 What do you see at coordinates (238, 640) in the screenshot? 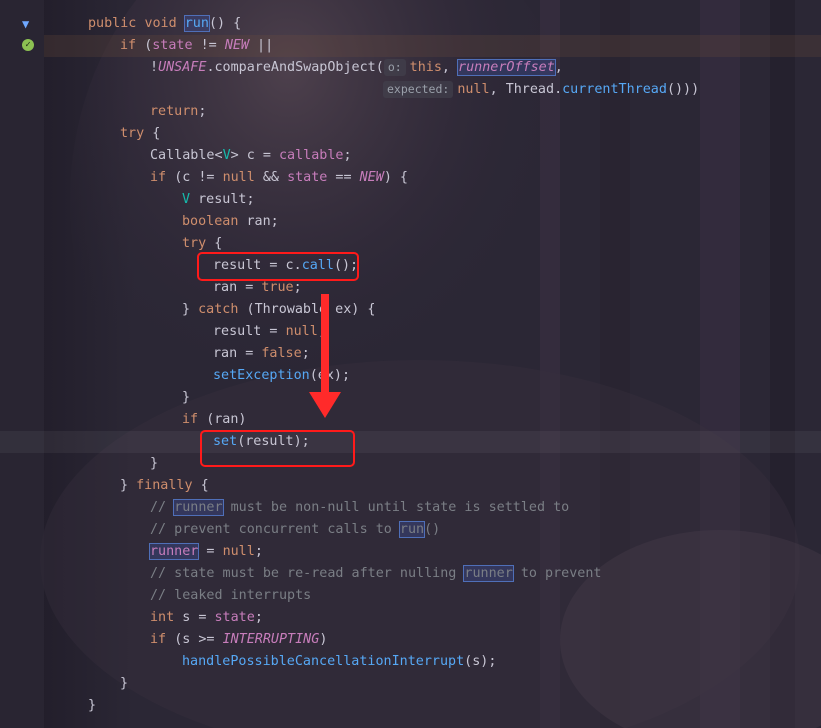
I see `code-text: if (s >= INTERRUPTING)` at bounding box center [238, 640].